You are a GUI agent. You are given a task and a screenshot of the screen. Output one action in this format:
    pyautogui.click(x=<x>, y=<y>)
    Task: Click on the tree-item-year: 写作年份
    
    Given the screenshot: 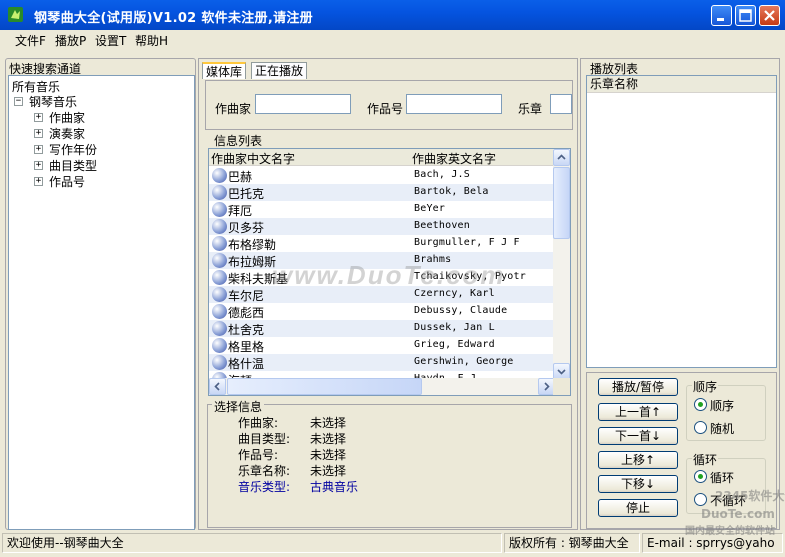 What is the action you would take?
    pyautogui.click(x=73, y=149)
    